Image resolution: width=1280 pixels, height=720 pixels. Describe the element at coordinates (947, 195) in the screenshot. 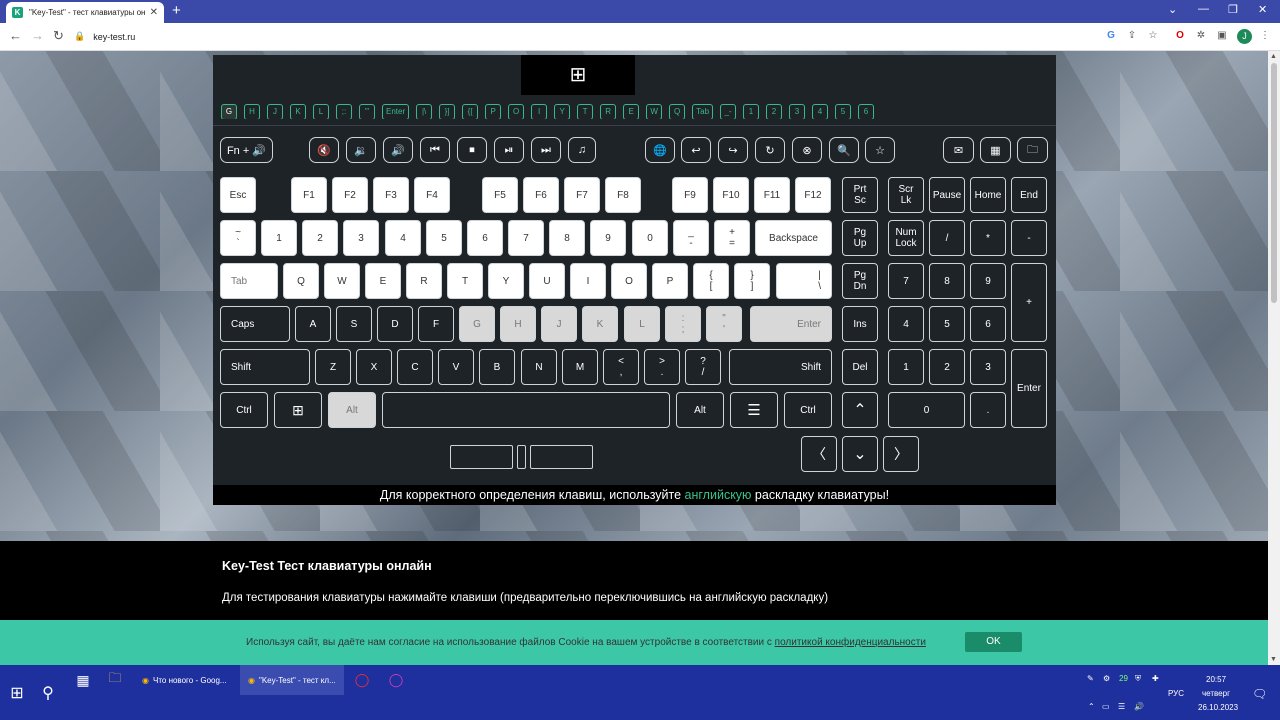

I see `key-pause: Pause` at that location.